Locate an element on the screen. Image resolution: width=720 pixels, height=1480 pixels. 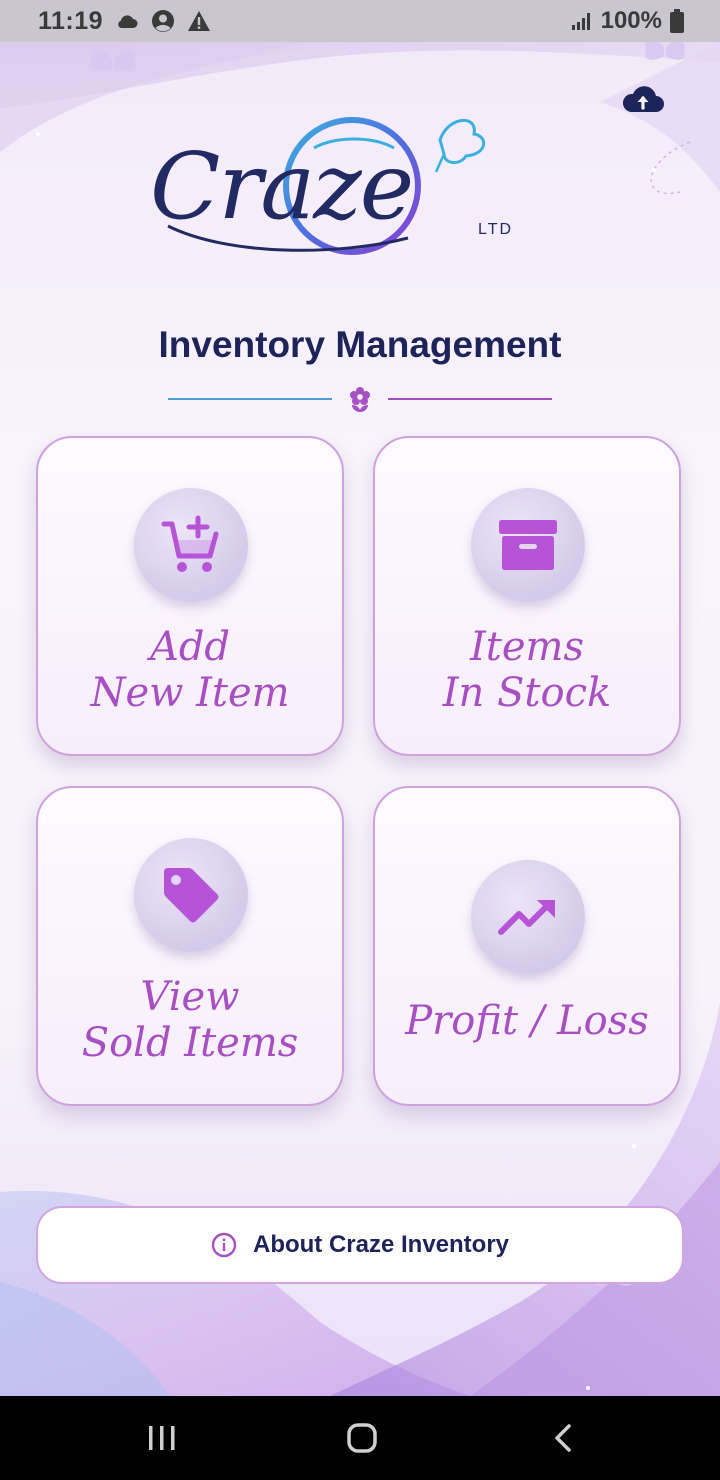
cloud-icon is located at coordinates (128, 21).